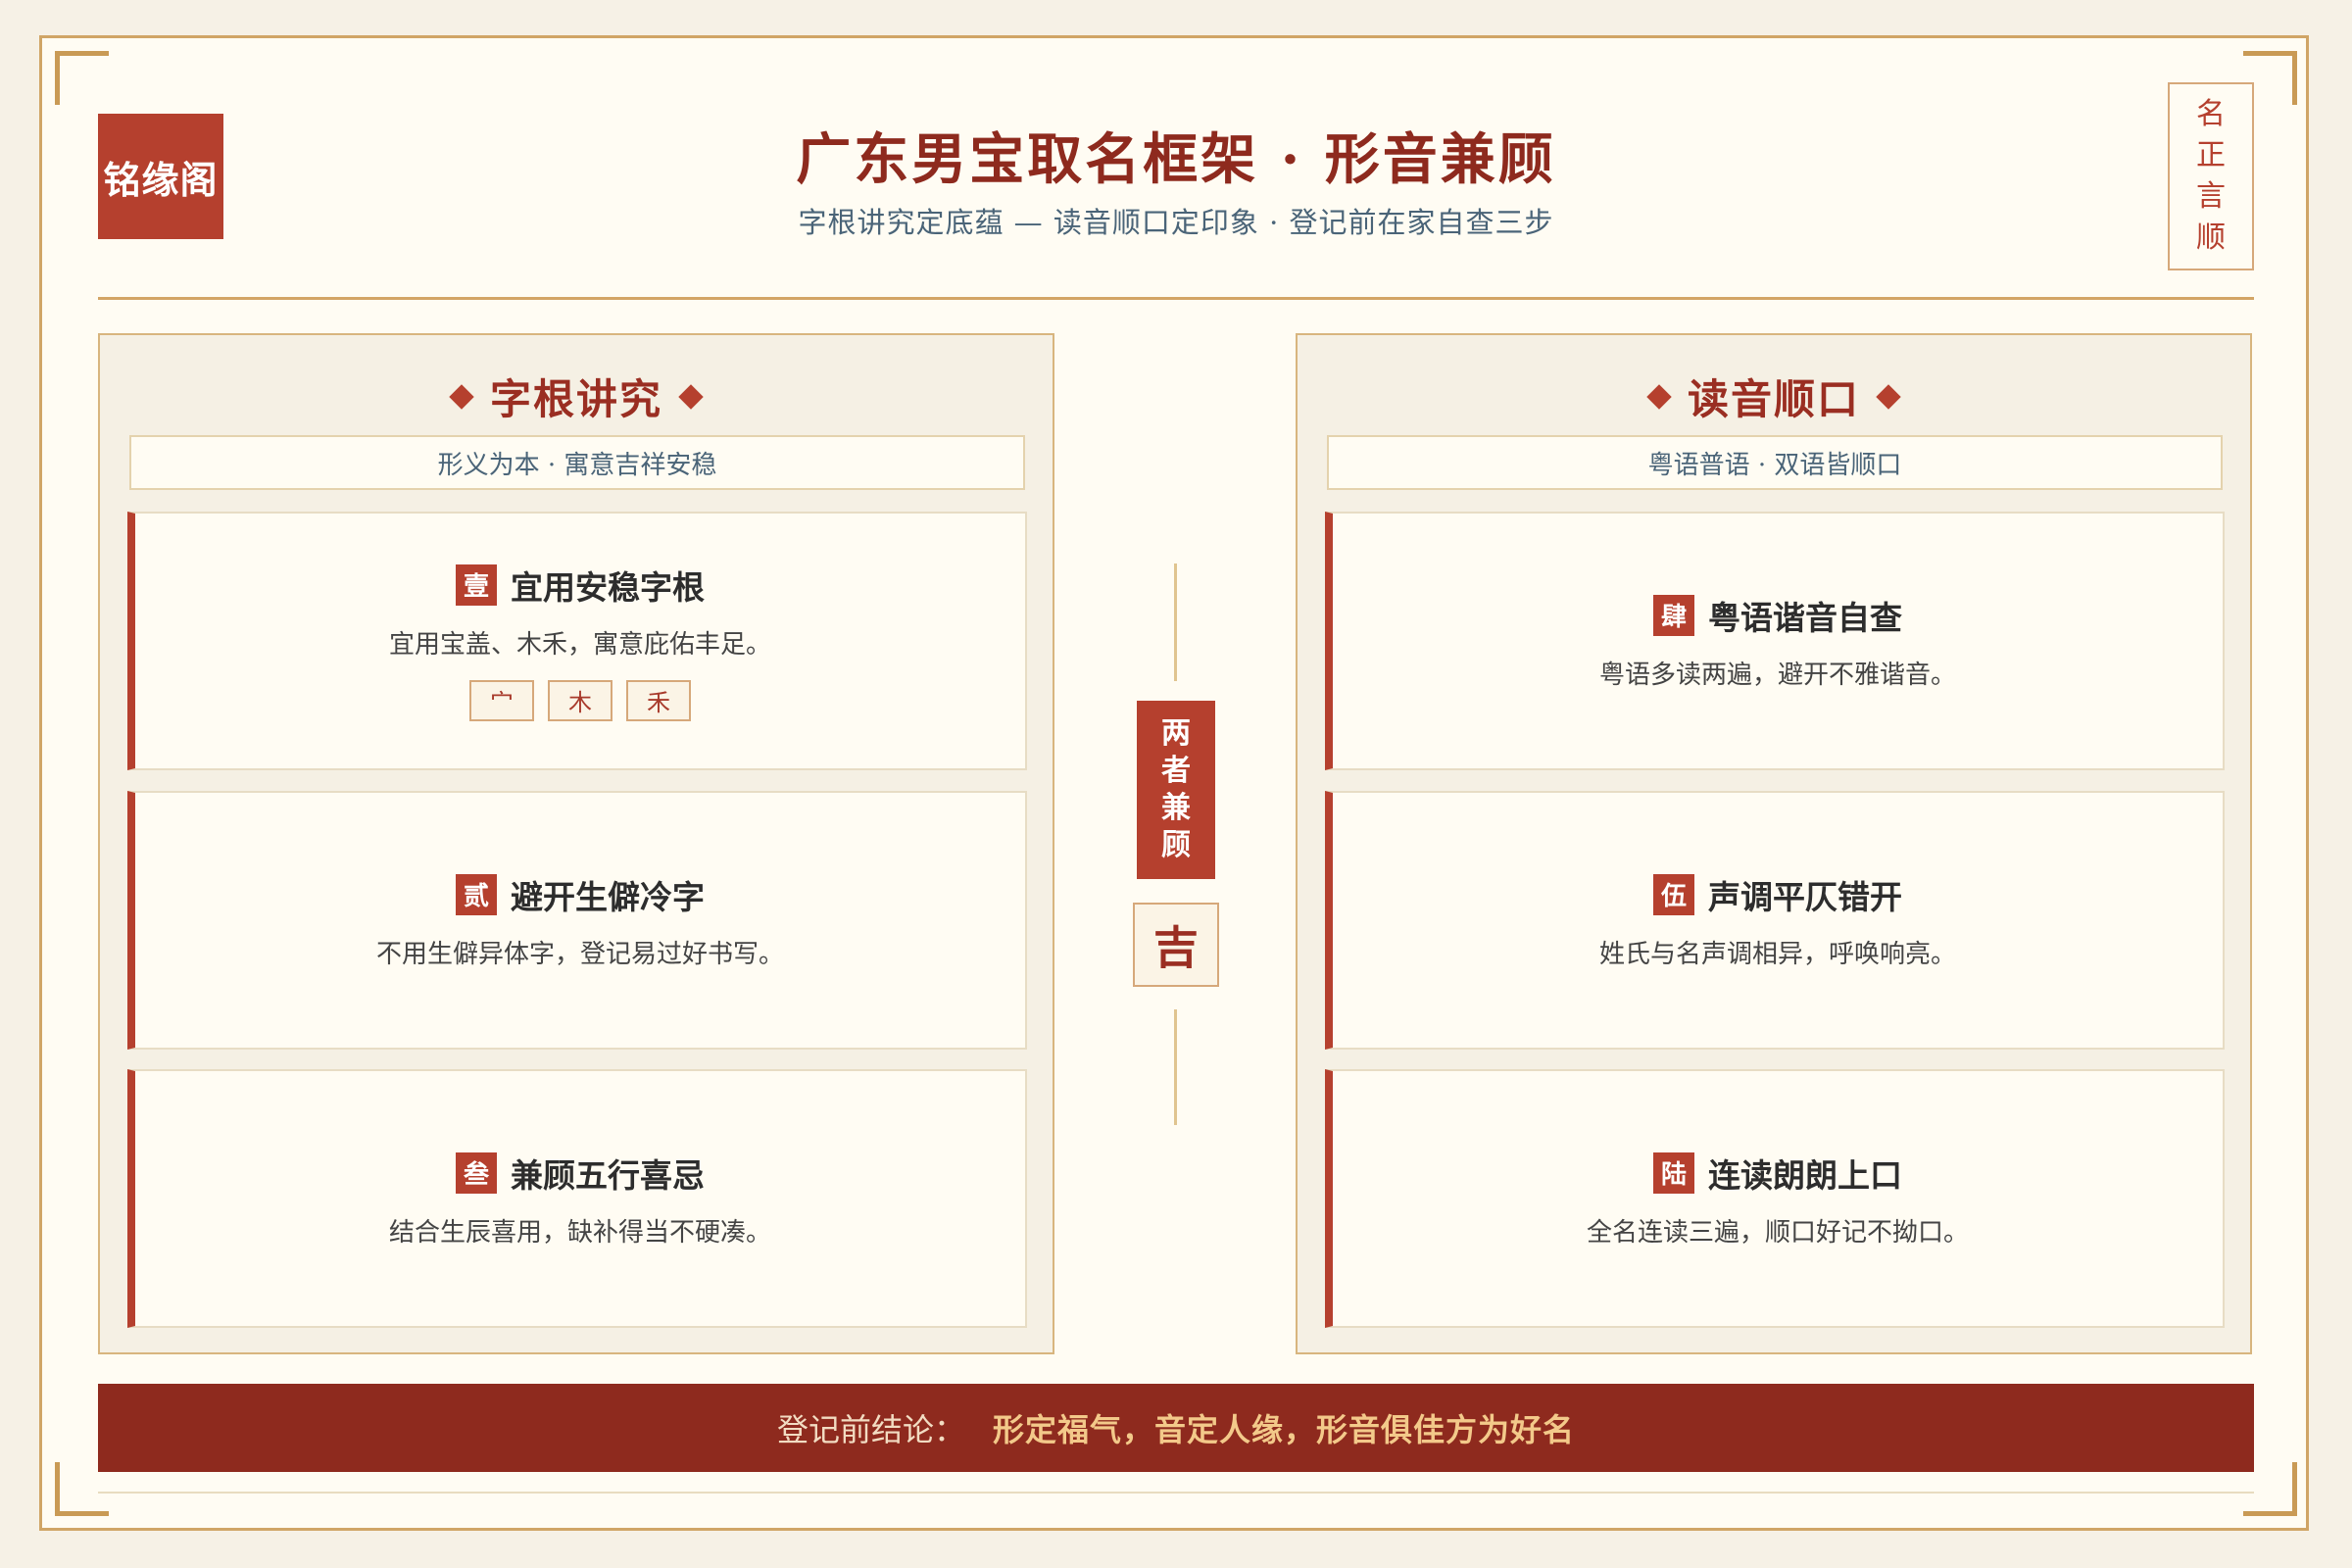 The image size is (2352, 1568). What do you see at coordinates (1176, 808) in the screenshot?
I see `center-char: 兼` at bounding box center [1176, 808].